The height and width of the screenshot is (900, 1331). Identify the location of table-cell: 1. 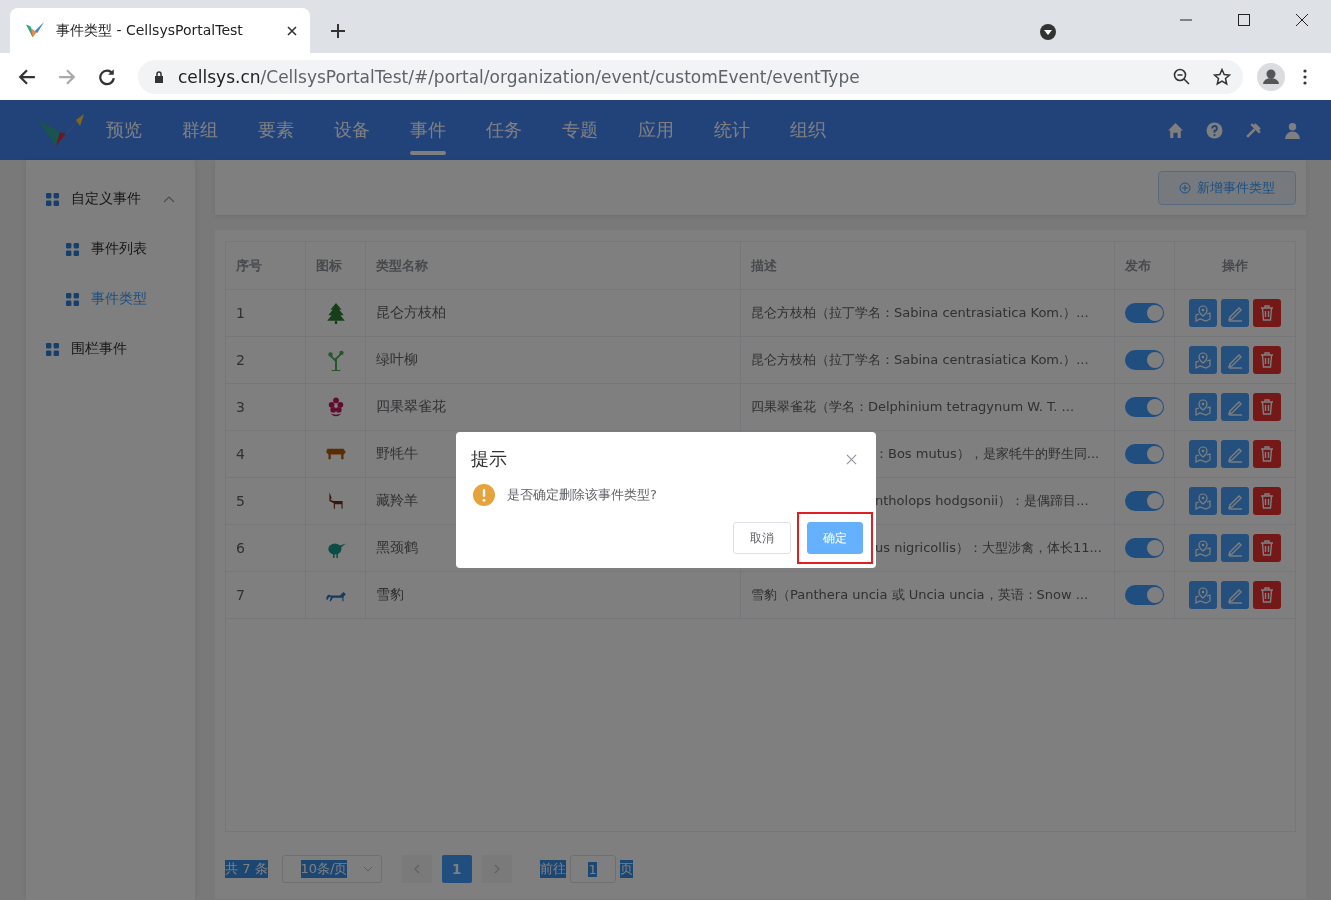
(266, 313).